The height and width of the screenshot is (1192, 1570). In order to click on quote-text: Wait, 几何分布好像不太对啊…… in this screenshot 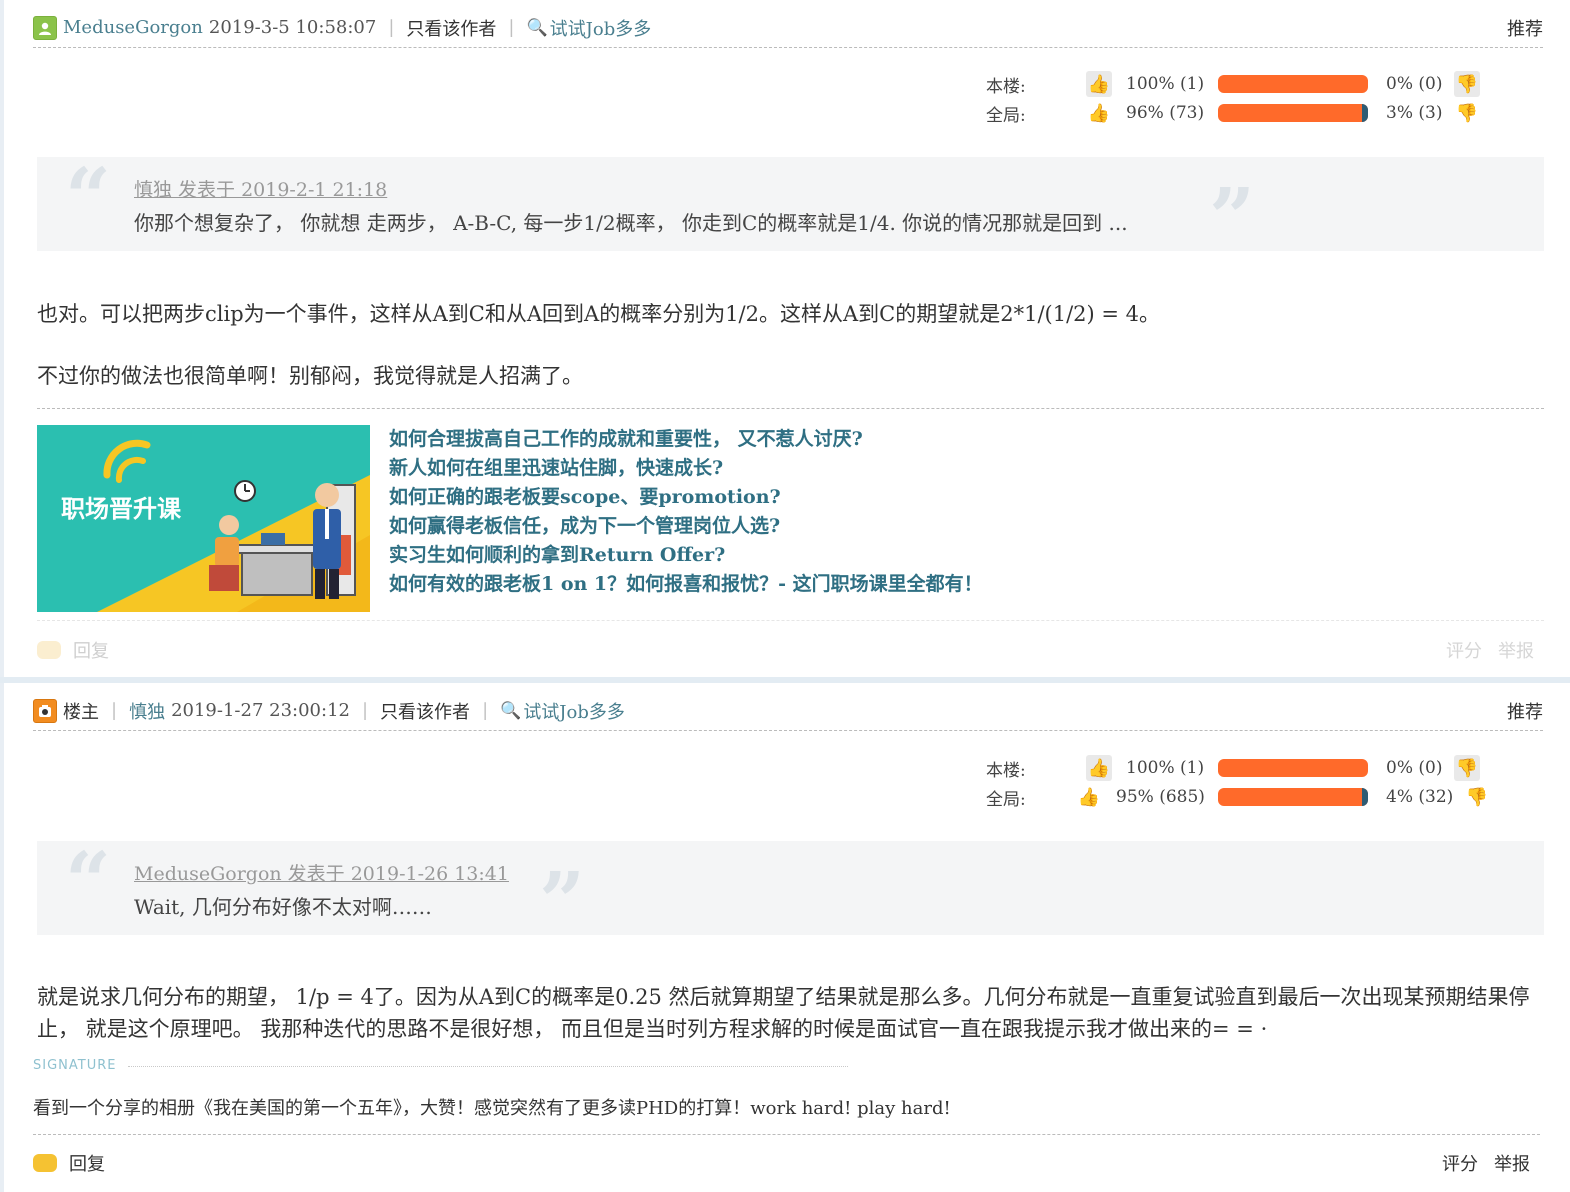, I will do `click(283, 907)`.